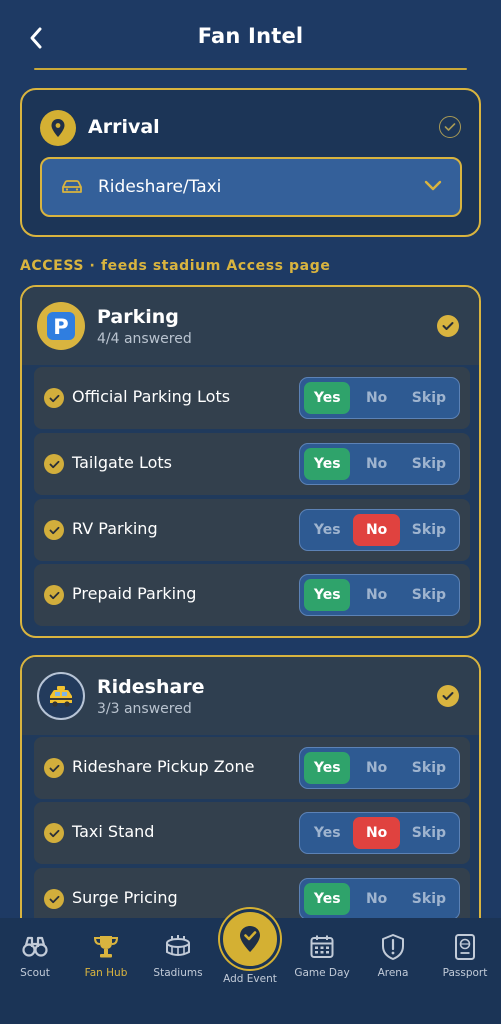 This screenshot has width=501, height=1024. What do you see at coordinates (252, 398) in the screenshot?
I see `question-row: Official Parking Lots Yes No Skip` at bounding box center [252, 398].